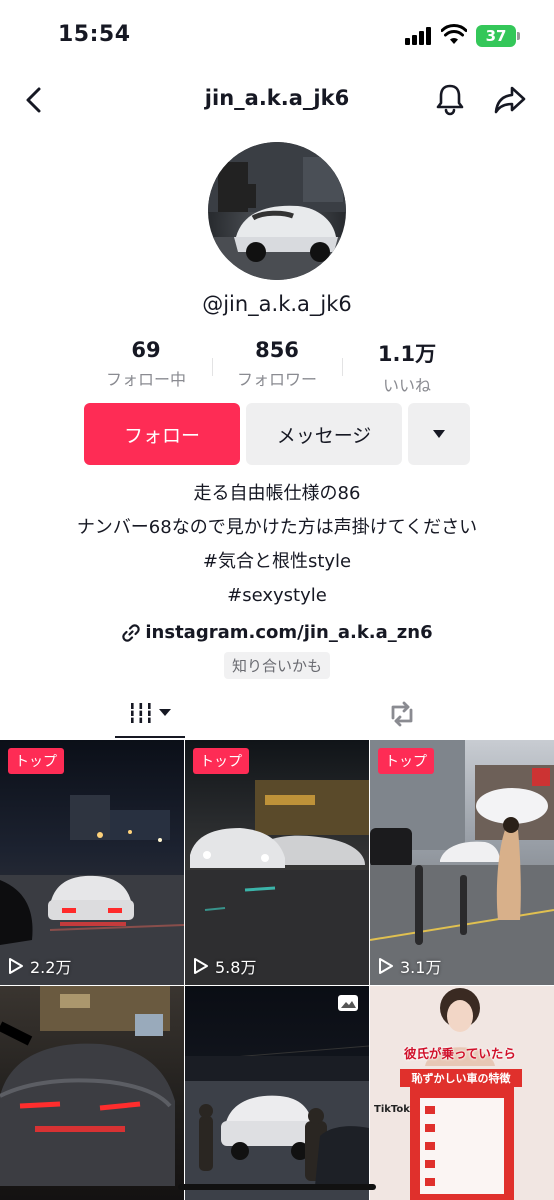  Describe the element at coordinates (392, 1109) in the screenshot. I see `tiktok-watermark: TikTok` at that location.